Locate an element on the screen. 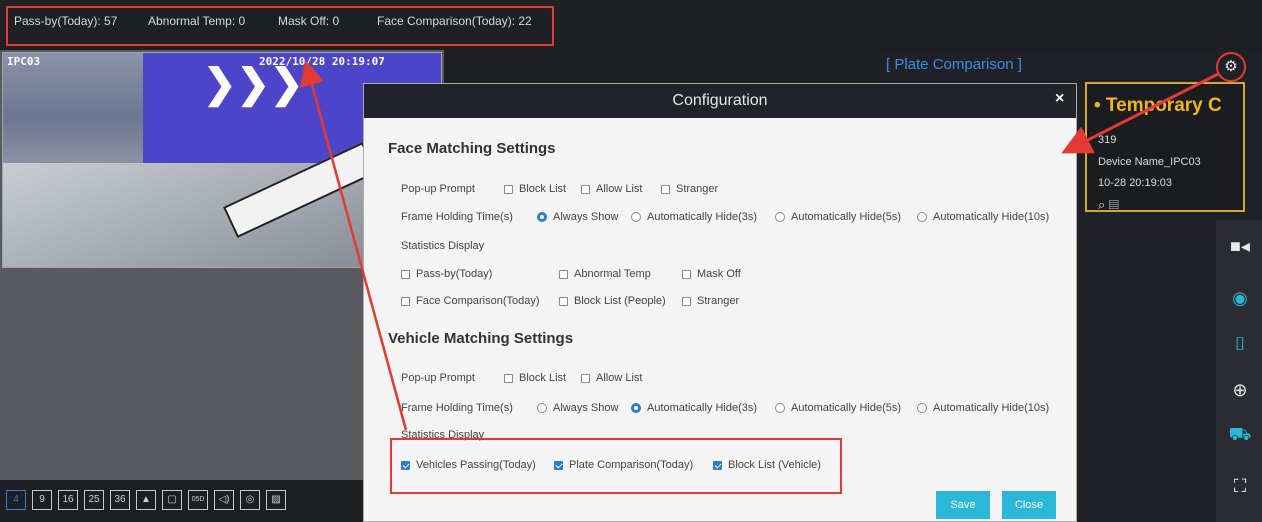 The image size is (1262, 522). plate-comparison-title: [ Plate Comparison ] is located at coordinates (954, 64).